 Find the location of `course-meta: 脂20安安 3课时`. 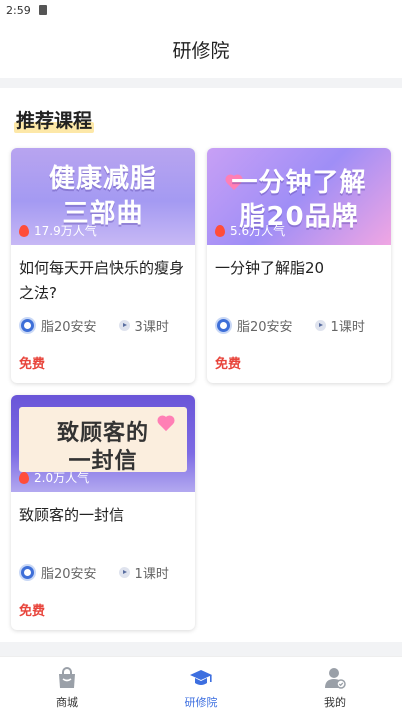

course-meta: 脂20安安 3课时 is located at coordinates (103, 325).